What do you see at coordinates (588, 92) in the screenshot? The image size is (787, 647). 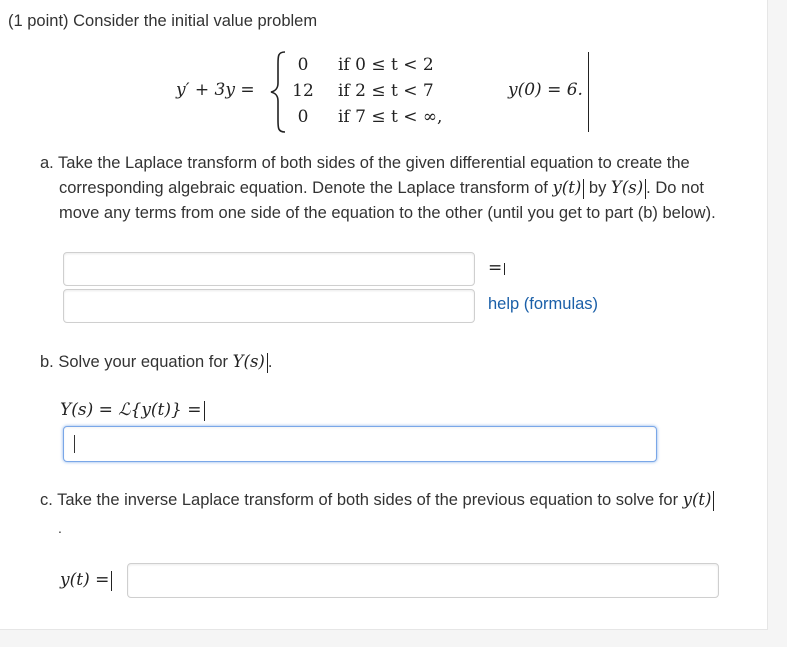 I see `equation-cursor-bar` at bounding box center [588, 92].